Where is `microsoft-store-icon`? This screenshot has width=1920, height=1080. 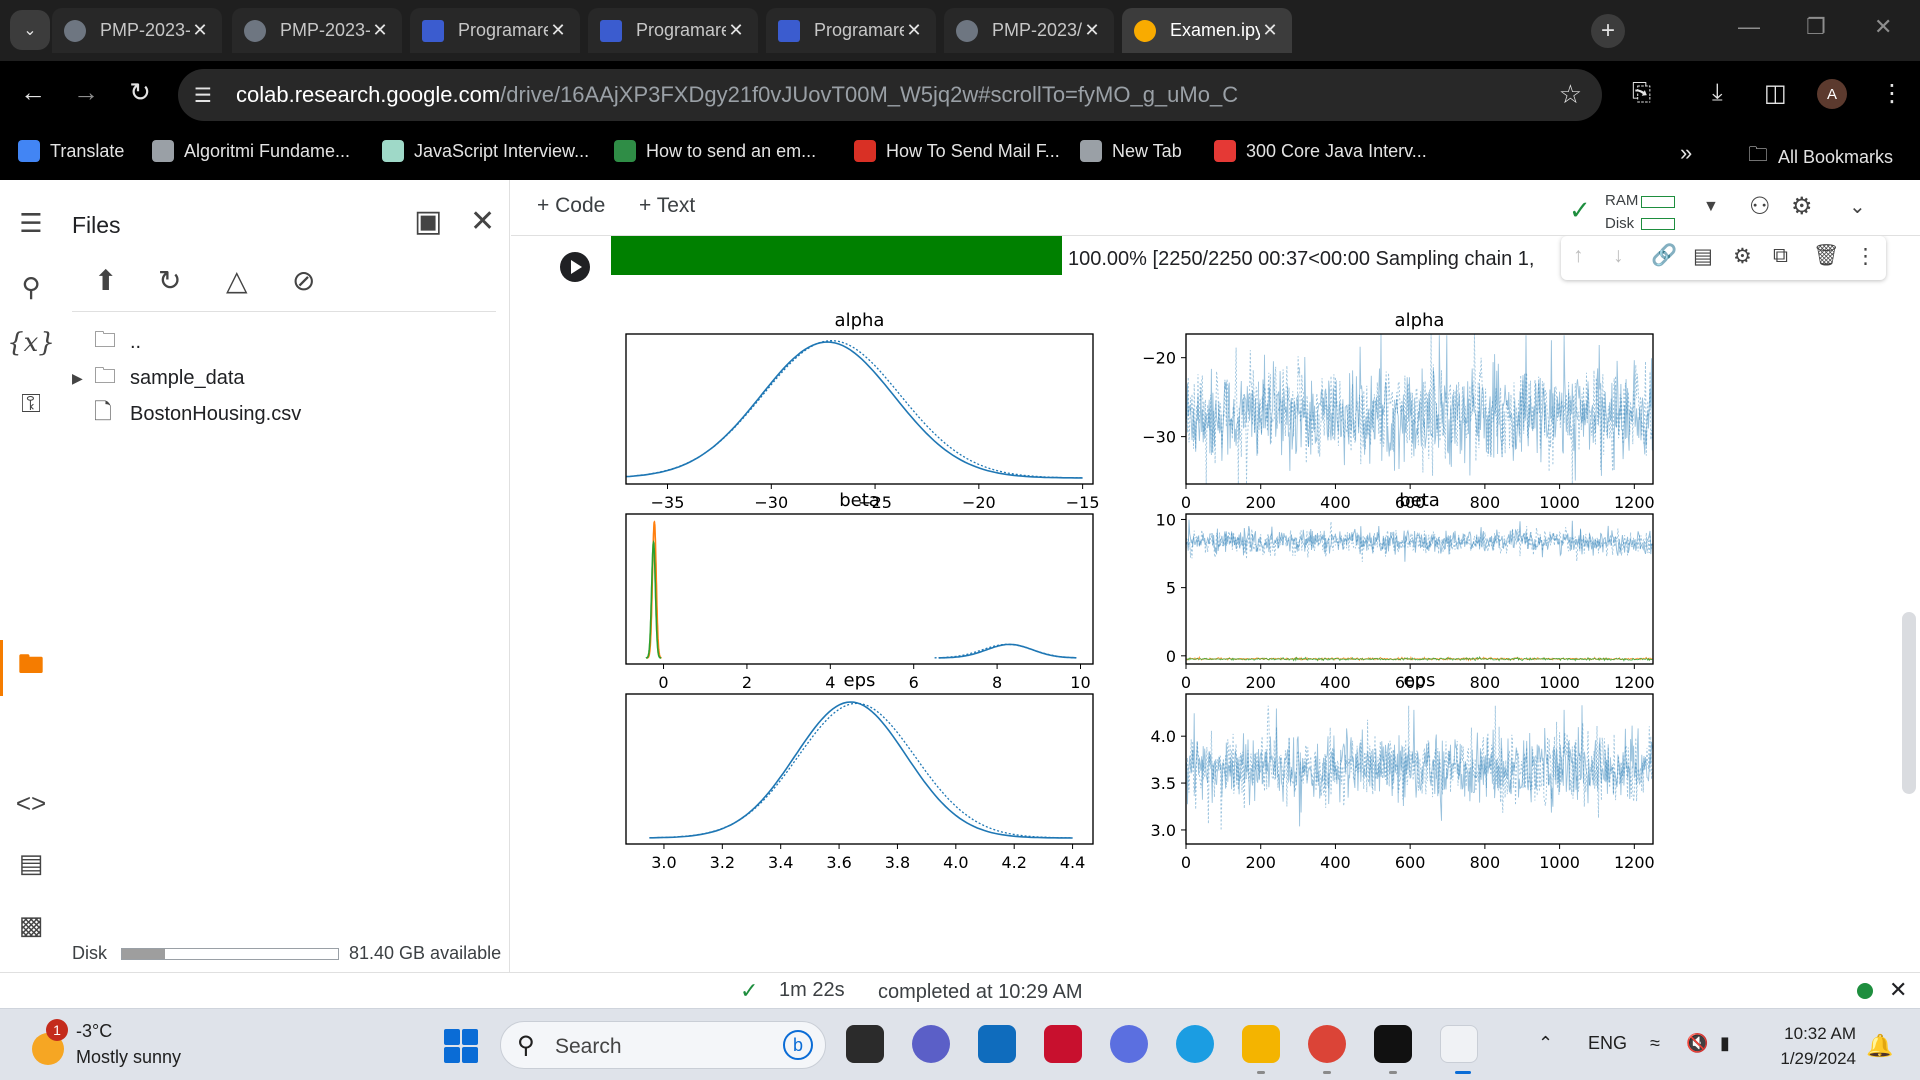 microsoft-store-icon is located at coordinates (997, 1044).